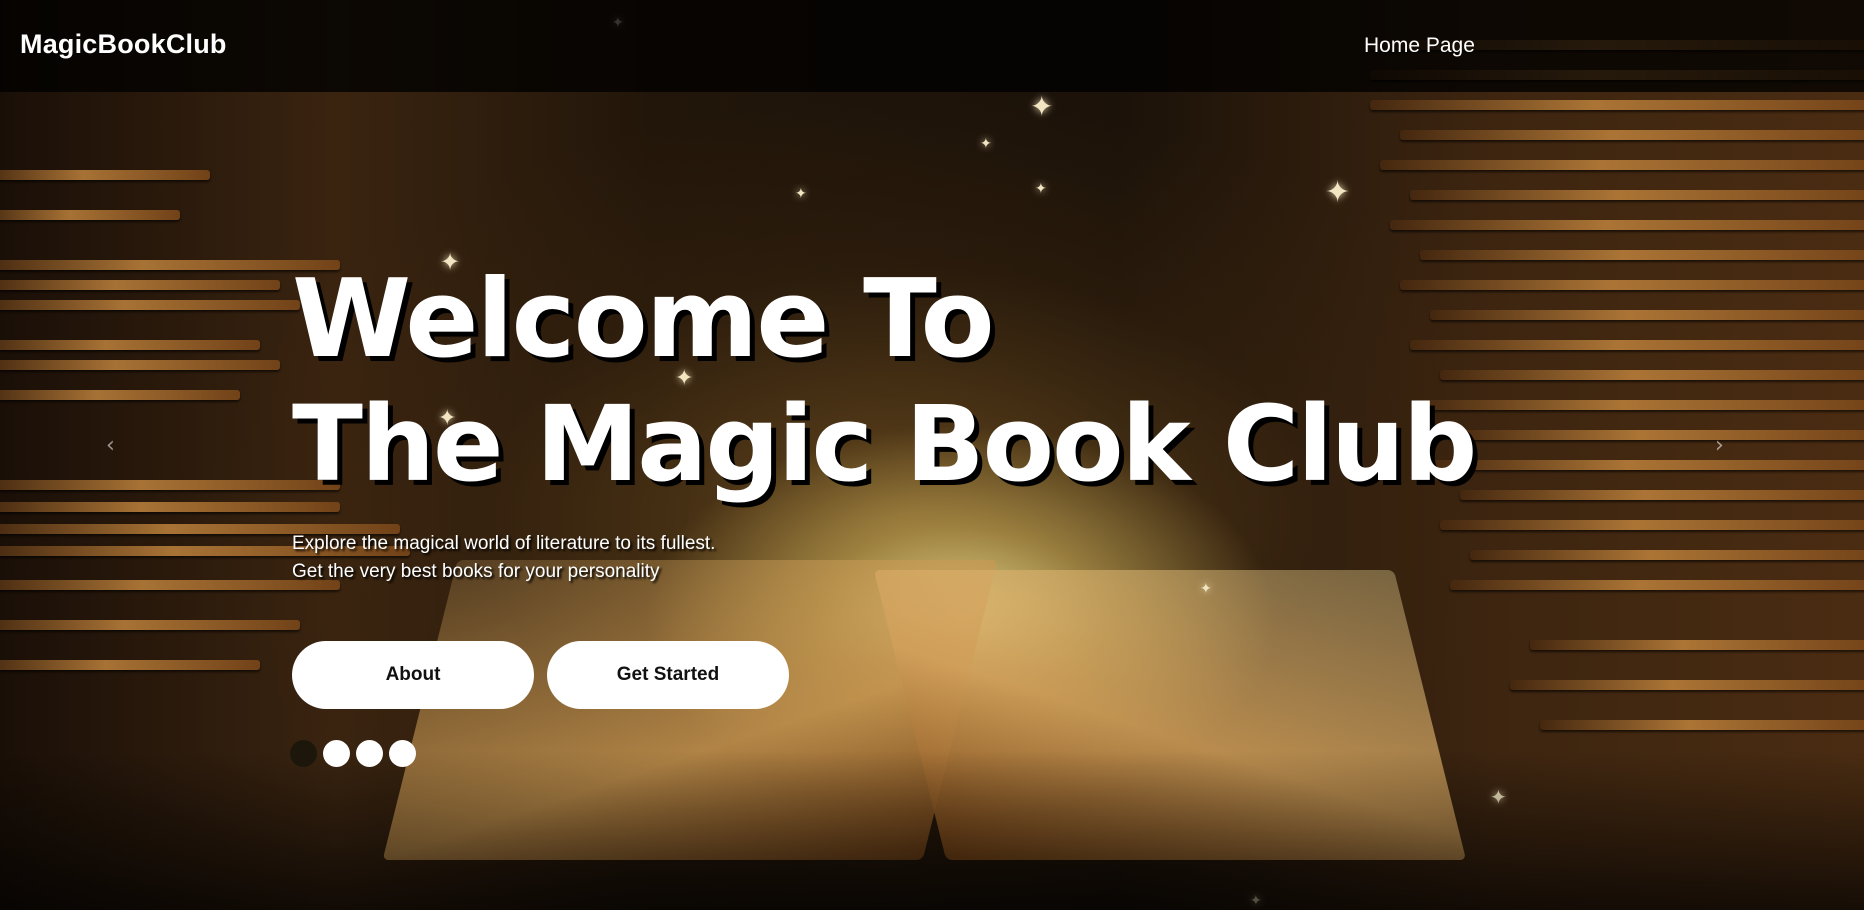 The height and width of the screenshot is (910, 1864). I want to click on chevron-left-icon: ‹, so click(110, 445).